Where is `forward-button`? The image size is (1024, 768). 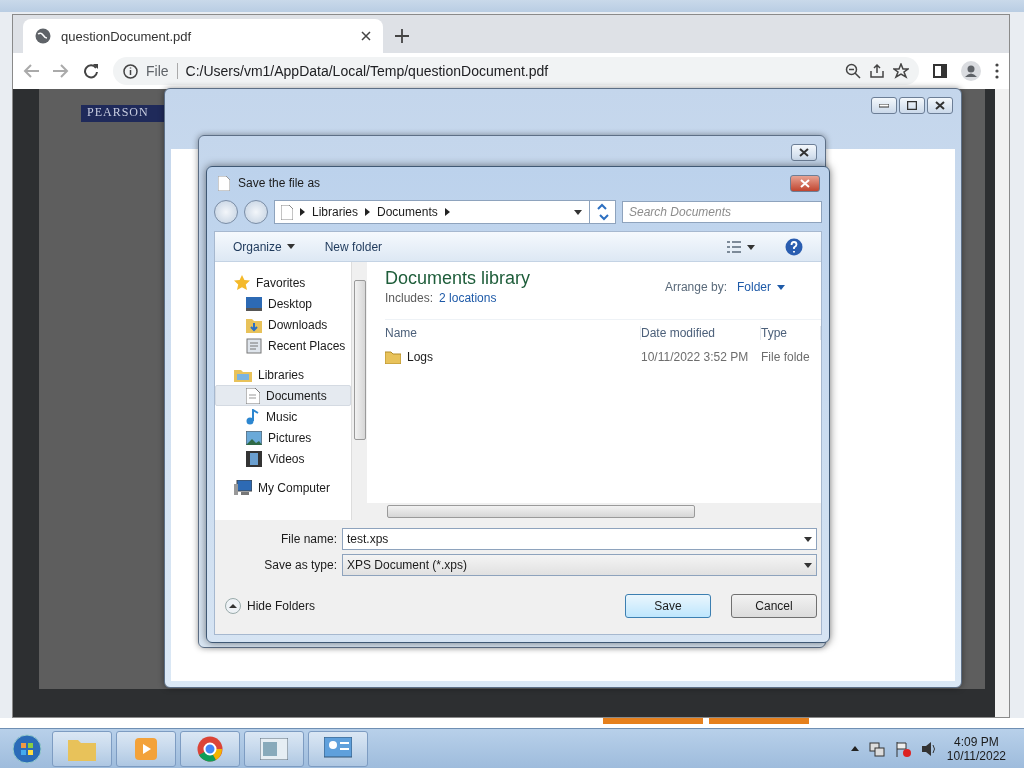
forward-button is located at coordinates (256, 212).